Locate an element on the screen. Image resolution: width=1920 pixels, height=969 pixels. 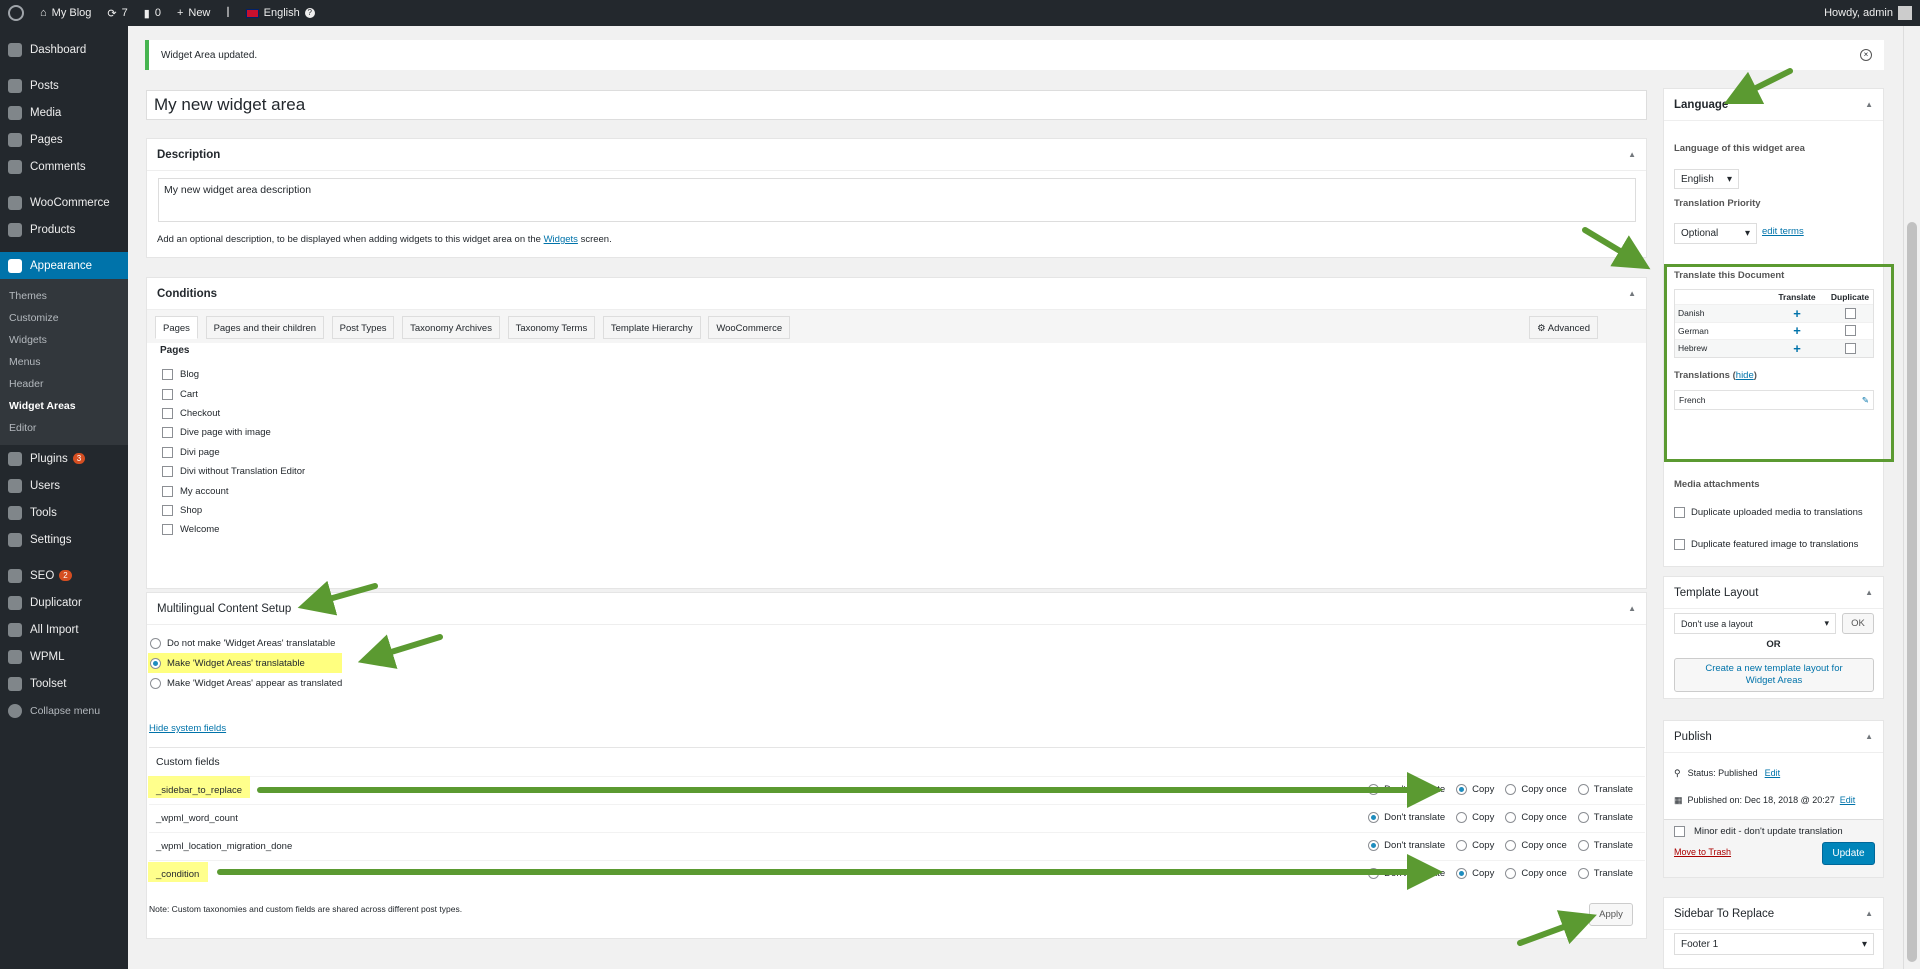
list-item: Checkout is located at coordinates (233, 413).